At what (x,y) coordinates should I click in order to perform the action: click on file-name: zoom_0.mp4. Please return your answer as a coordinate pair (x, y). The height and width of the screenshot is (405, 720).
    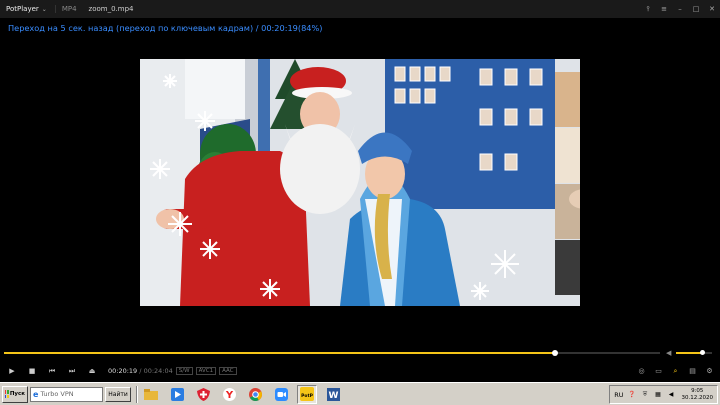
    Looking at the image, I should click on (111, 9).